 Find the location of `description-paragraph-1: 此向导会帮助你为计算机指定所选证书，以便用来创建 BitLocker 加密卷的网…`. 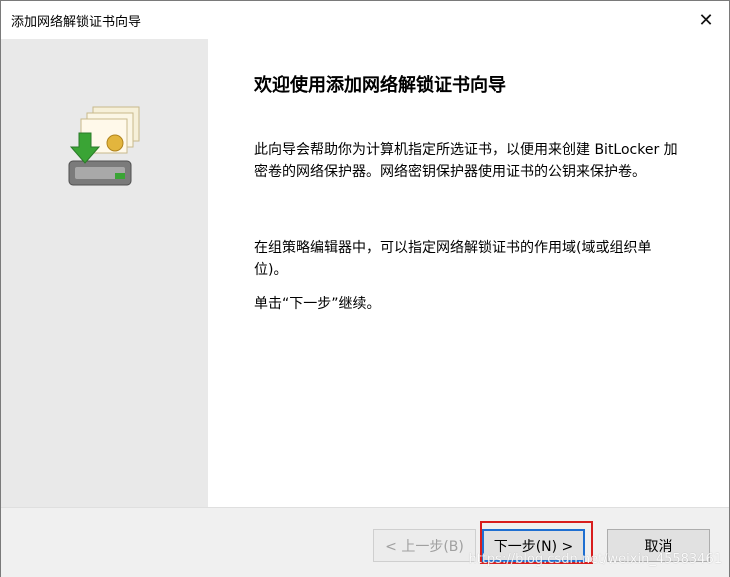

description-paragraph-1: 此向导会帮助你为计算机指定所选证书，以便用来创建 BitLocker 加密卷的网… is located at coordinates (466, 161).